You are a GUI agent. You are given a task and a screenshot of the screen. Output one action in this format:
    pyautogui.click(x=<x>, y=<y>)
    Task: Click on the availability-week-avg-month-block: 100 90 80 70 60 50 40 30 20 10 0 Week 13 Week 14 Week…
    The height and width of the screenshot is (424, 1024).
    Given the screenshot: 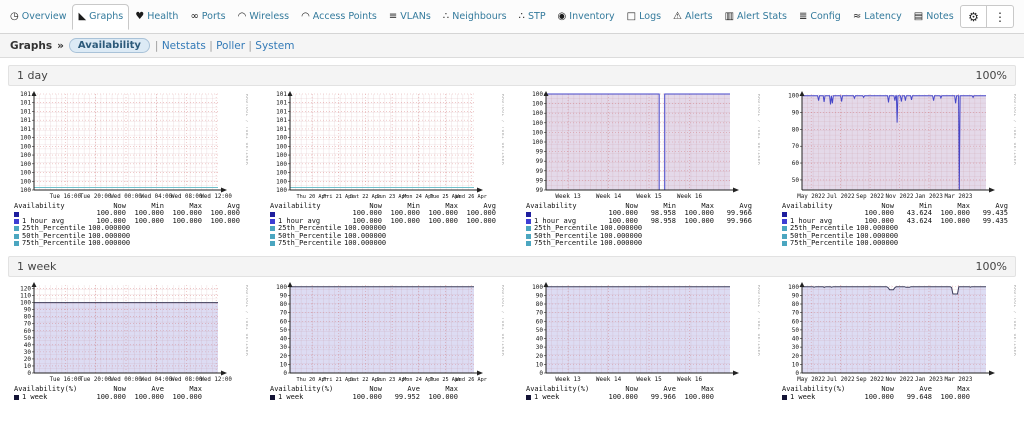 What is the action you would take?
    pyautogui.click(x=640, y=341)
    